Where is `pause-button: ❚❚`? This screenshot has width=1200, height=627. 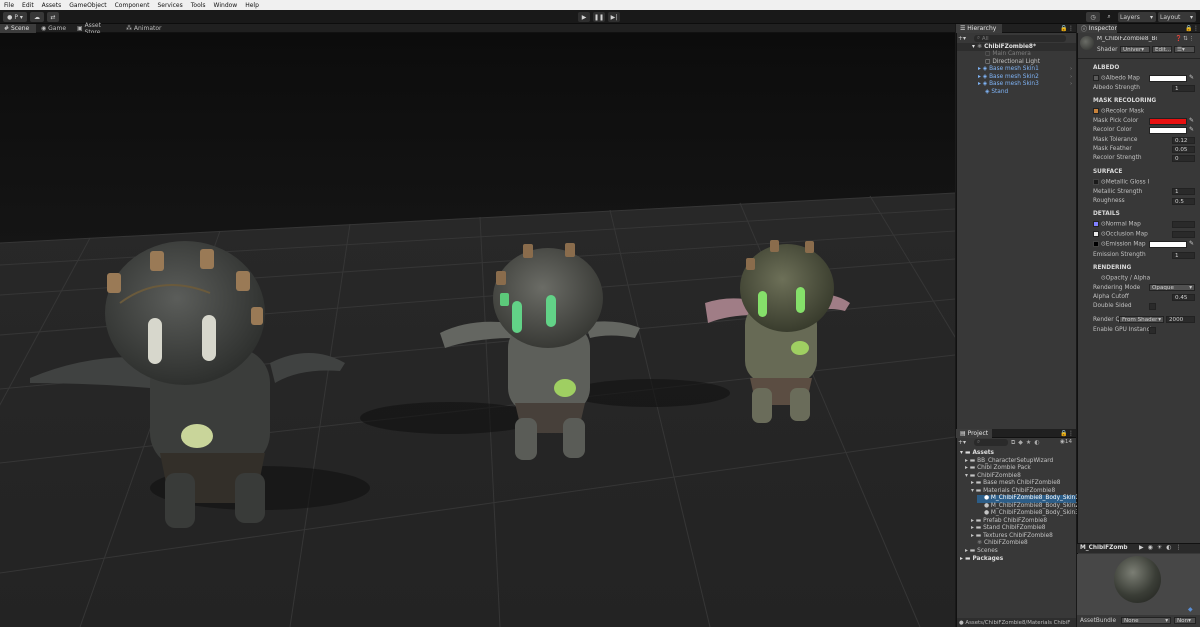 pause-button: ❚❚ is located at coordinates (599, 17).